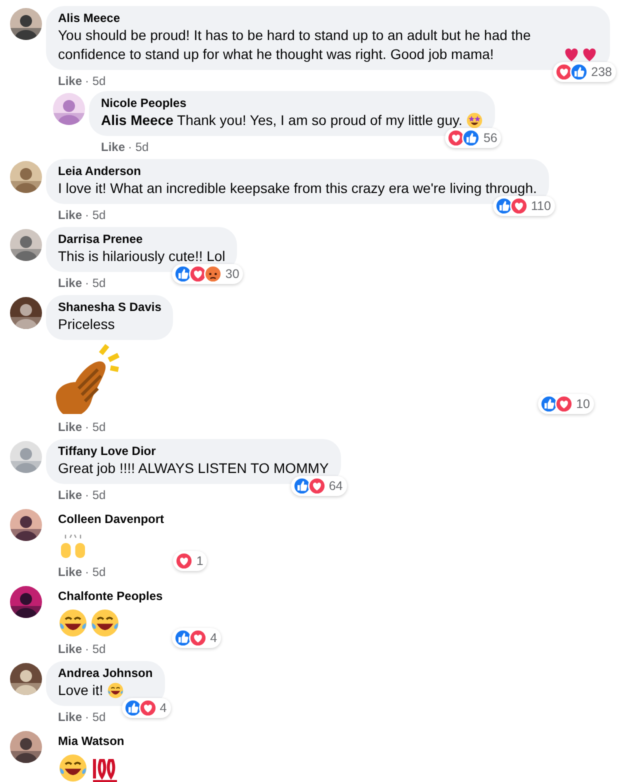  What do you see at coordinates (142, 256) in the screenshot?
I see `comment-text: This is hilariously cute!! Lol` at bounding box center [142, 256].